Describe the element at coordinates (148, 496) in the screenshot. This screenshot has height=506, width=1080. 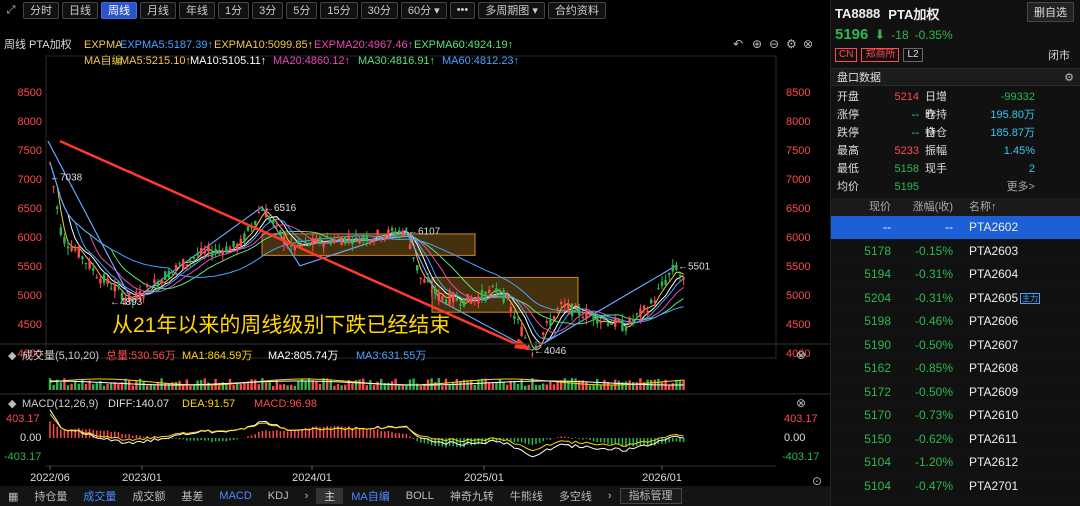
I see `tab-turnover: 成交额` at that location.